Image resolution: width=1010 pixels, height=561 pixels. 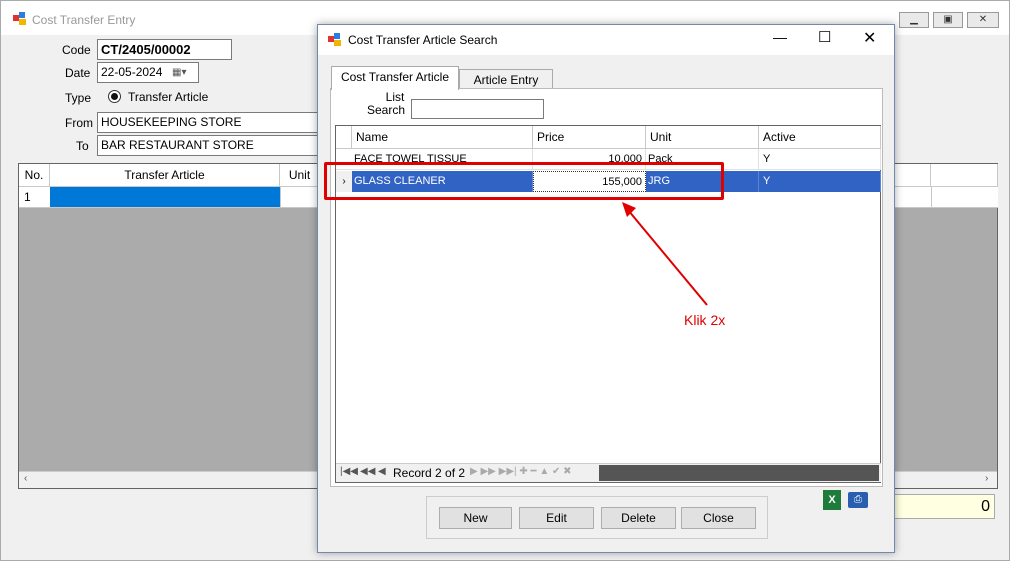 I want to click on tab-article-list: Cost Transfer Article List, so click(x=395, y=85).